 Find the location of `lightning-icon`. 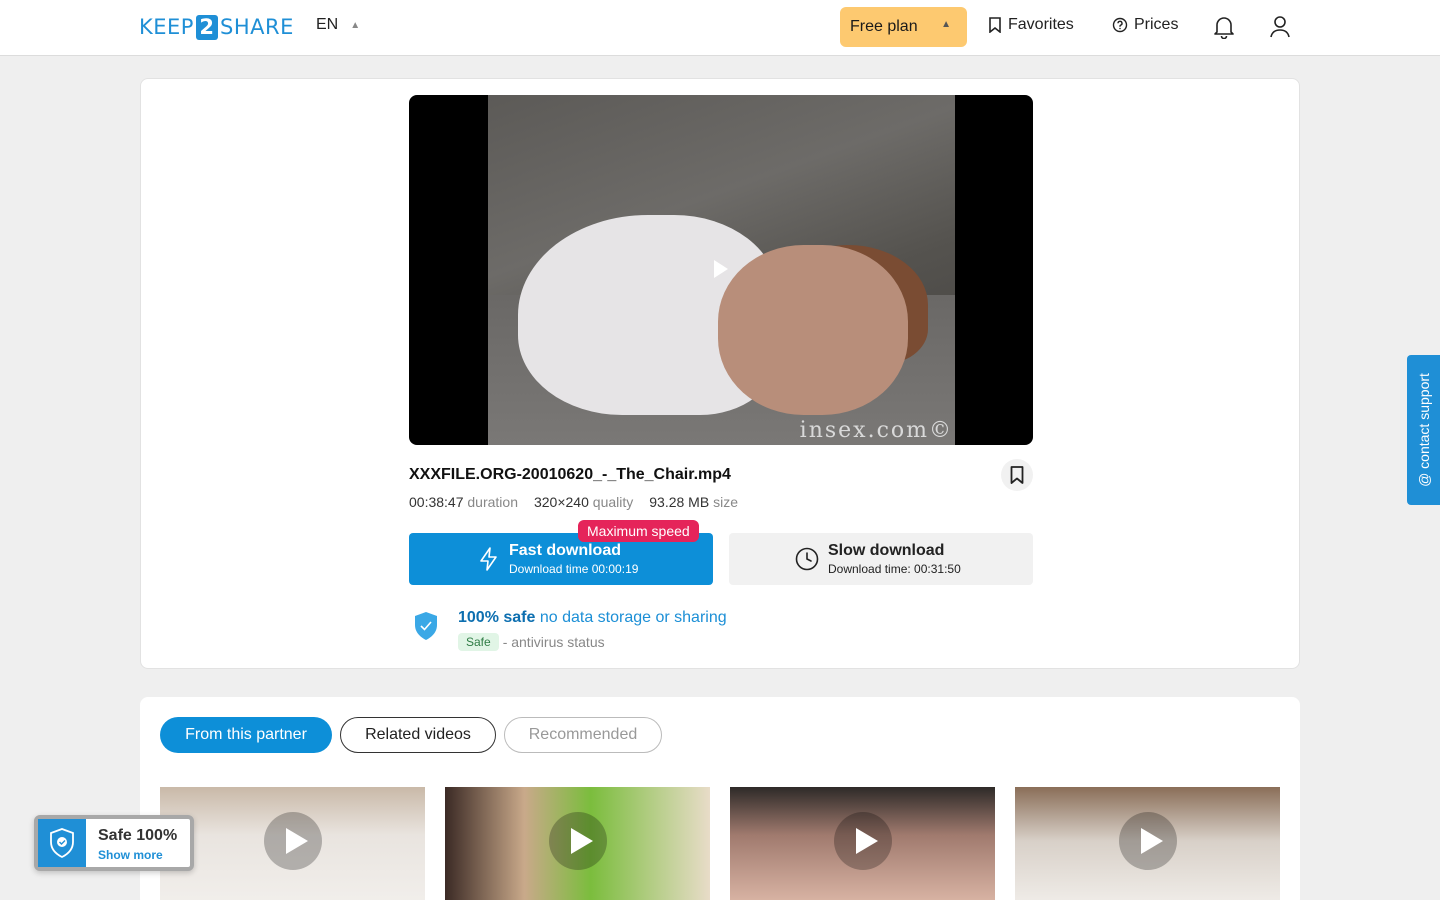

lightning-icon is located at coordinates (488, 559).